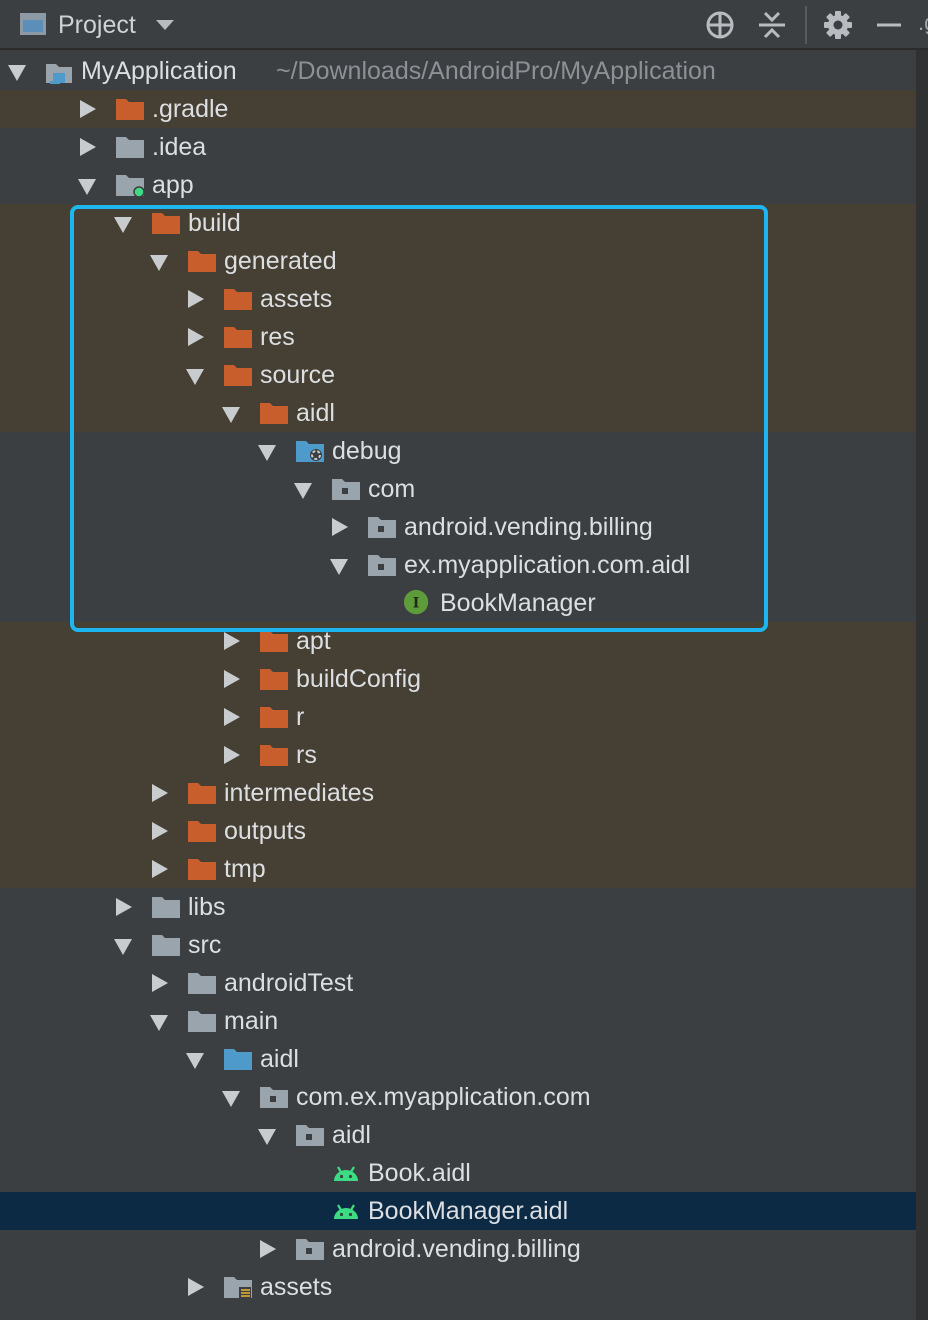 The height and width of the screenshot is (1320, 928). I want to click on tree-row: BookManager.aidl, so click(458, 1211).